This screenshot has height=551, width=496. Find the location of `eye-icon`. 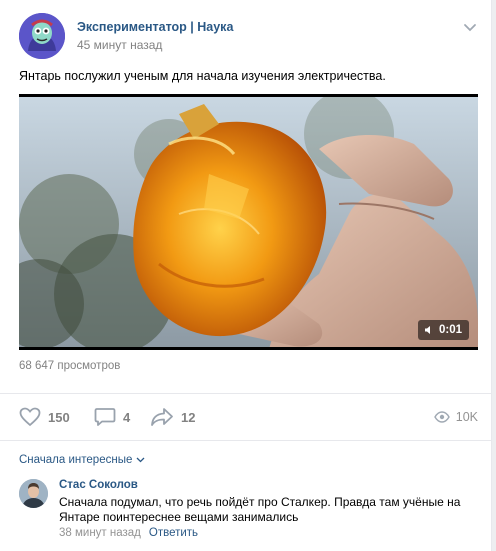

eye-icon is located at coordinates (441, 417).